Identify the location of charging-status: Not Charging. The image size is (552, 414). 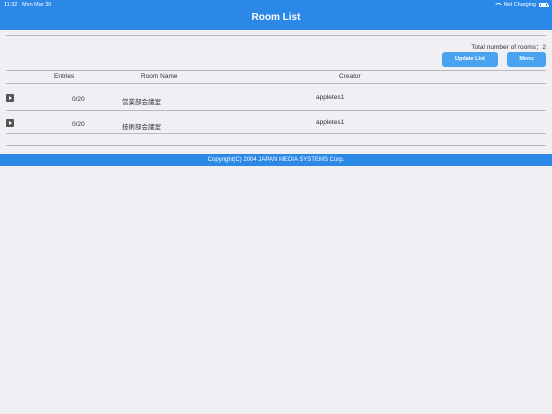
(519, 5).